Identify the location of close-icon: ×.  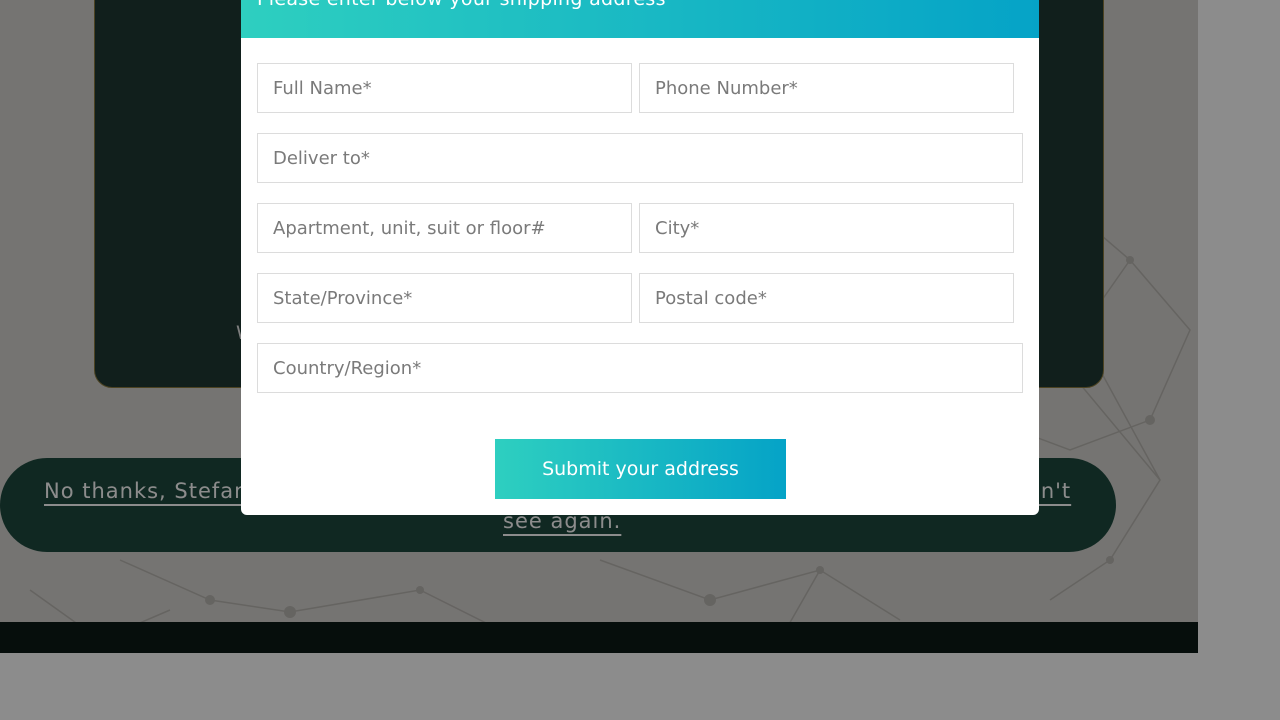
(1008, 3).